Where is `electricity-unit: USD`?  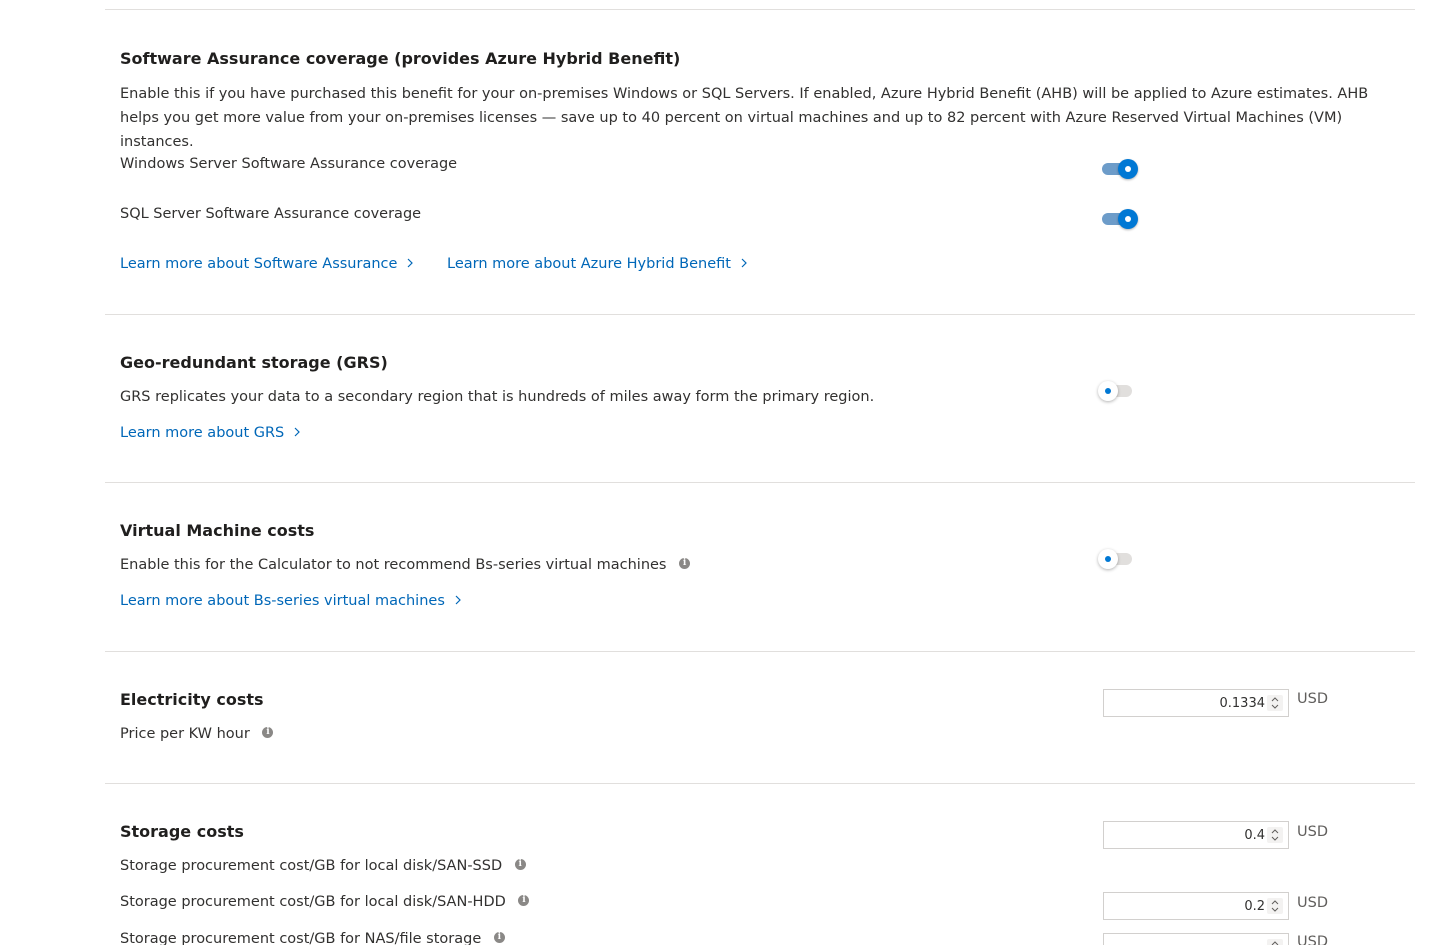
electricity-unit: USD is located at coordinates (1312, 699).